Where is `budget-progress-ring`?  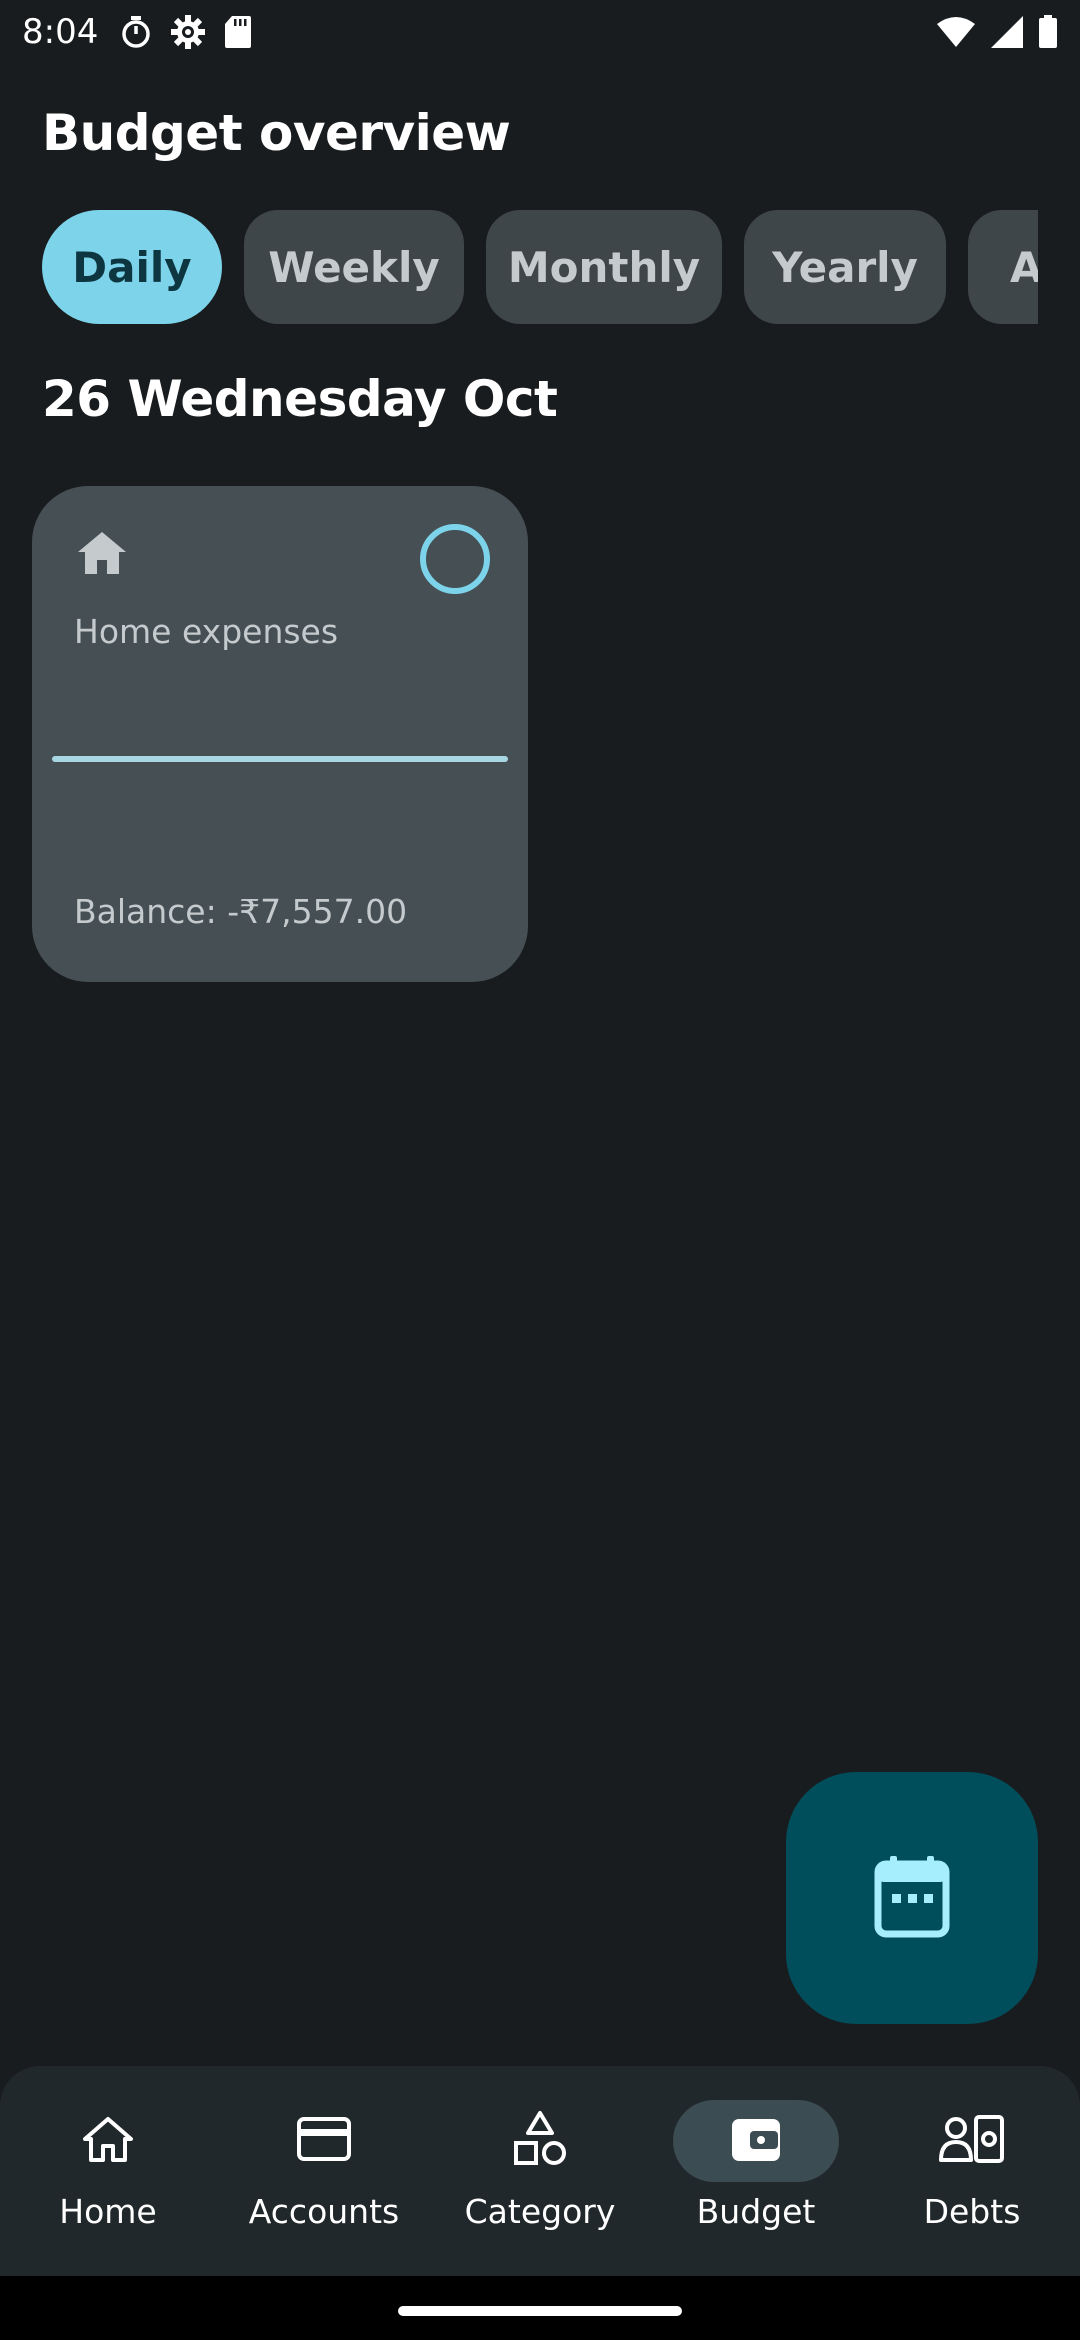
budget-progress-ring is located at coordinates (455, 561).